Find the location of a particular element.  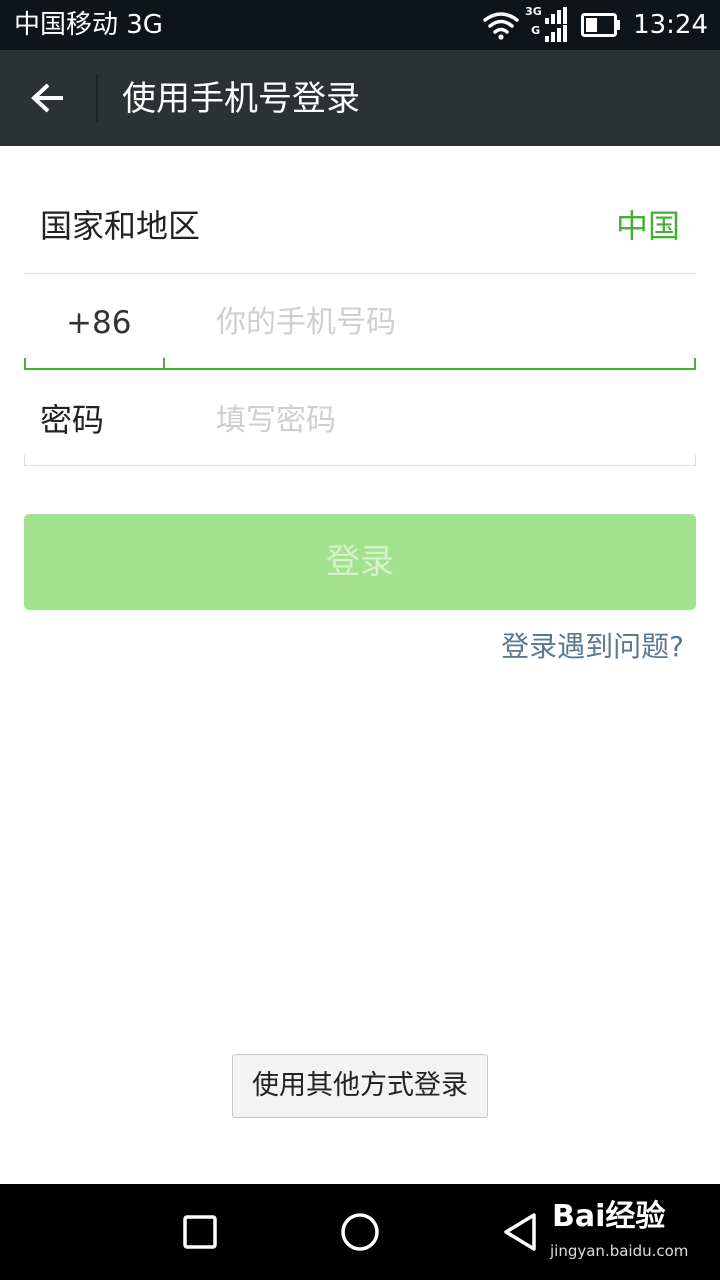

carrier-name: 中国移动 3G is located at coordinates (88, 25).